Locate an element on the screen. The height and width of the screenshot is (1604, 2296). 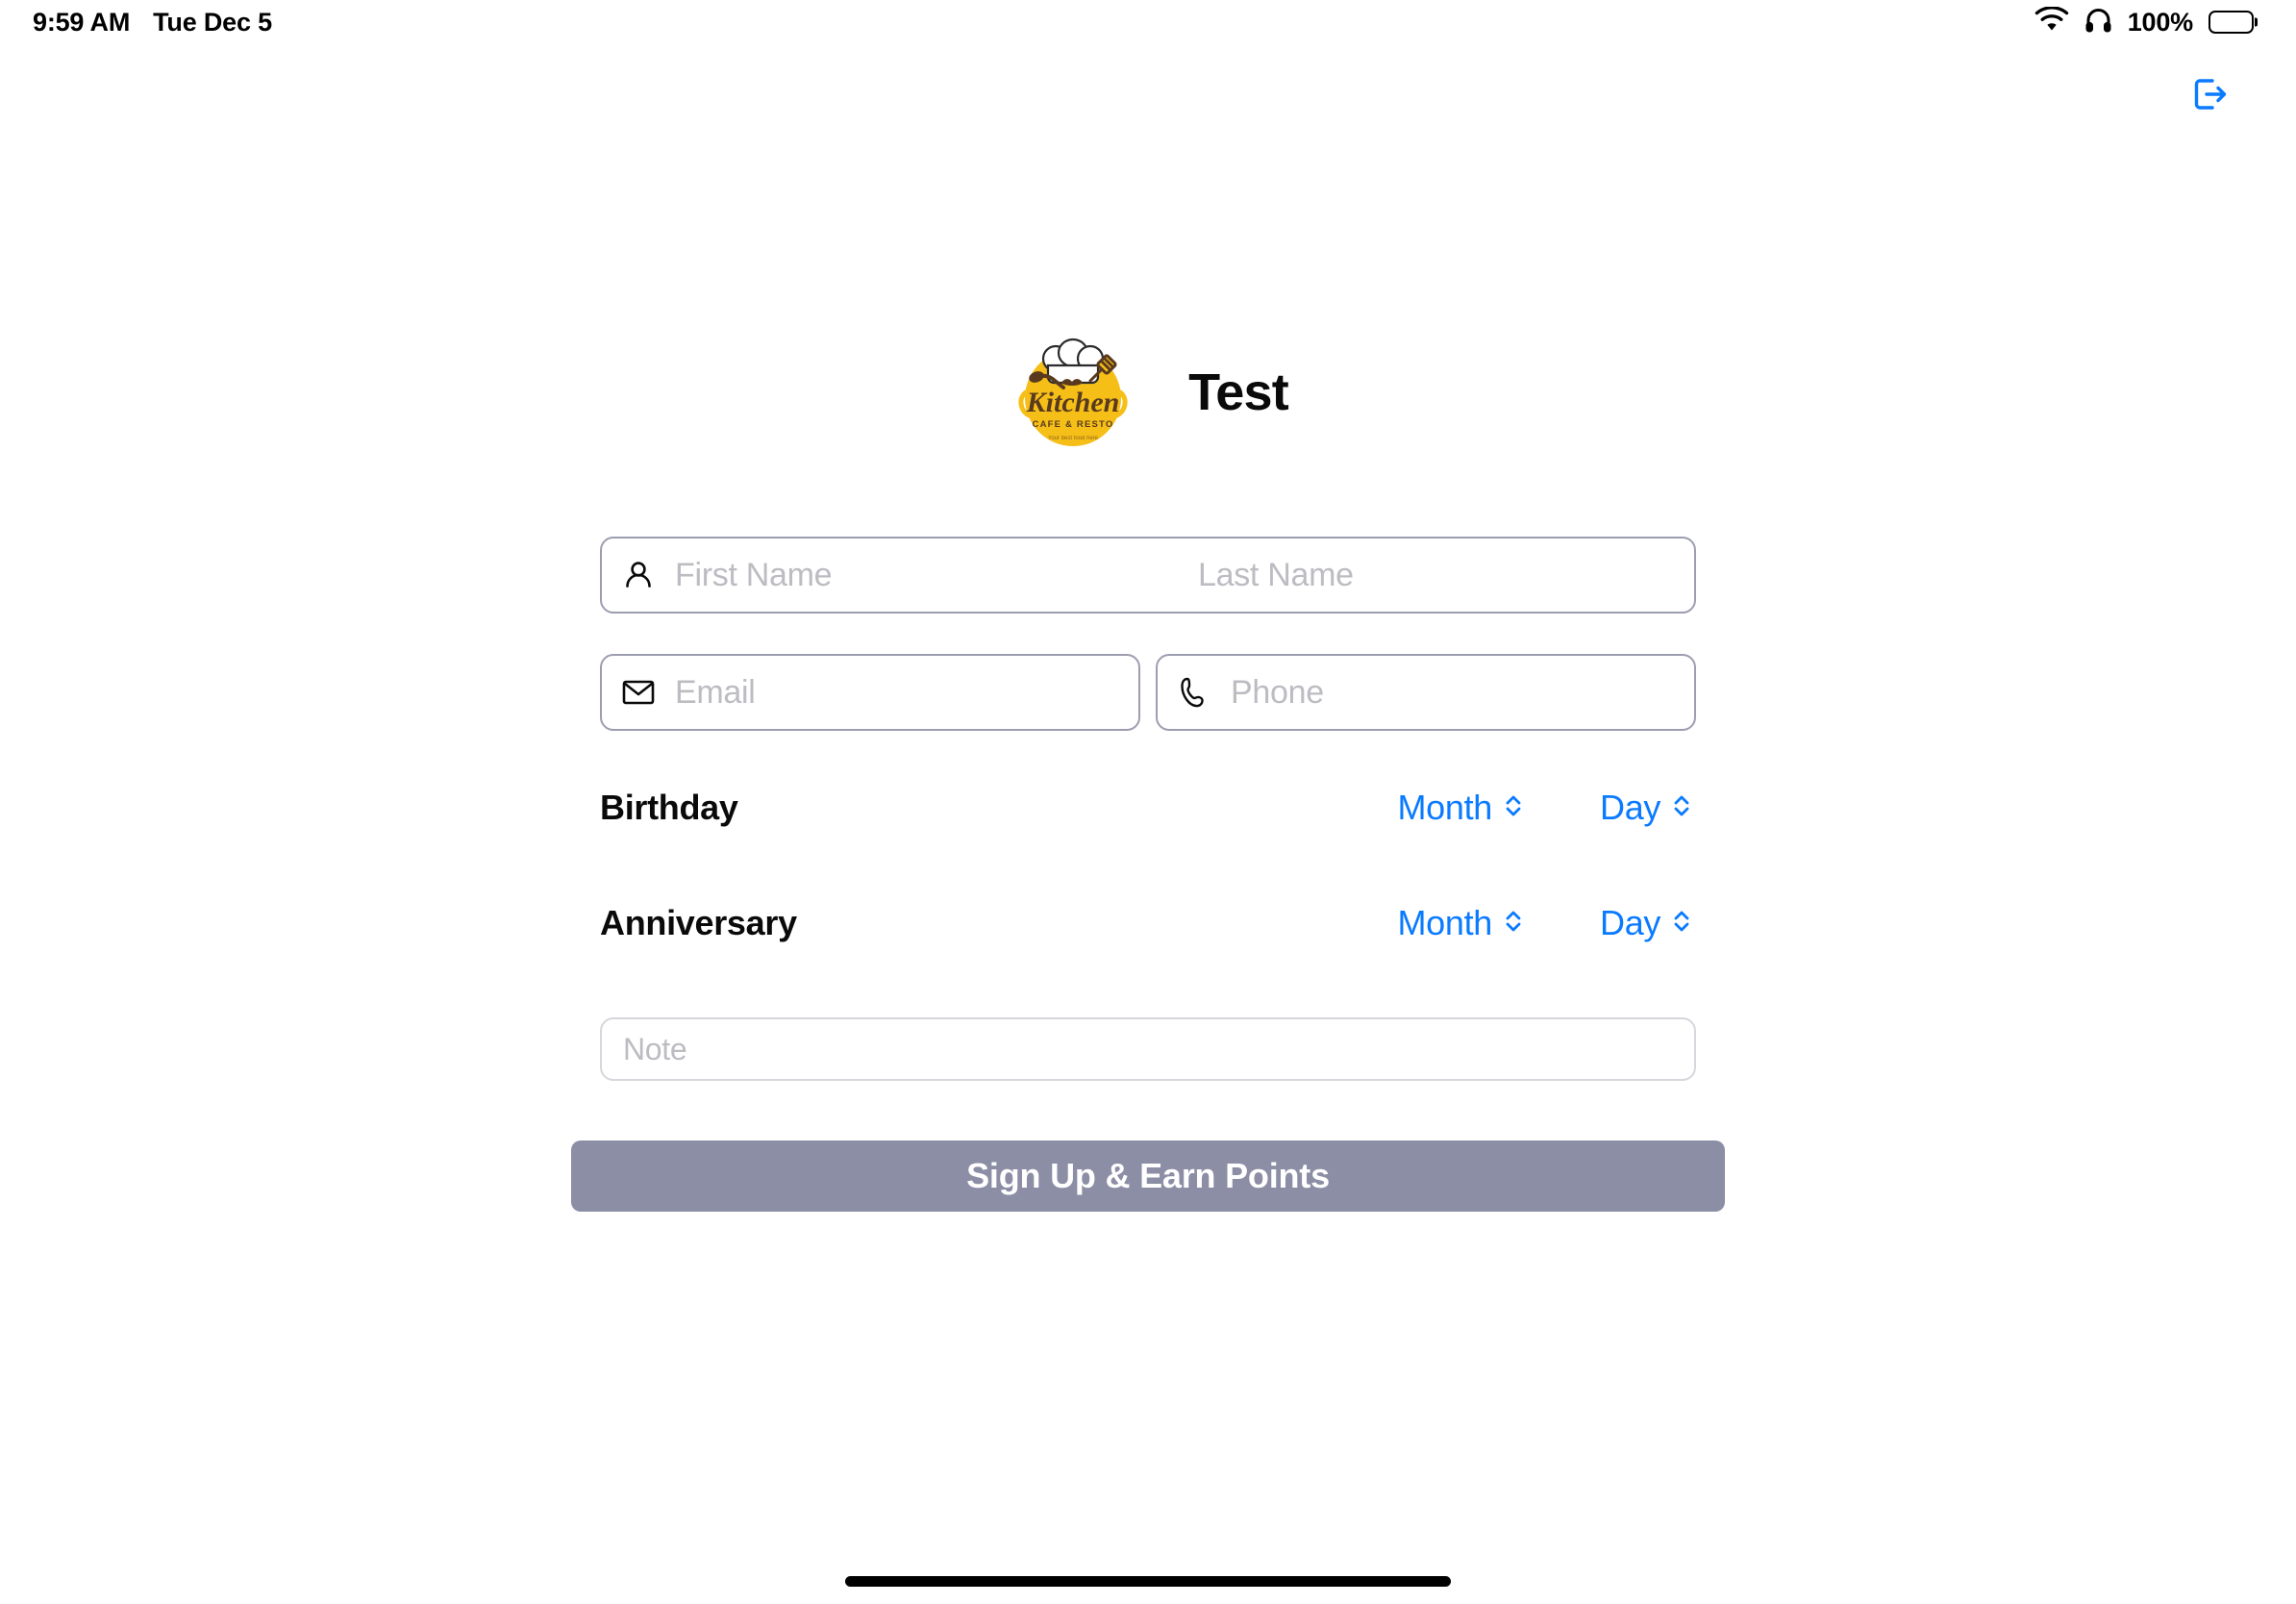
anniversary-day-picker: Day is located at coordinates (1648, 923).